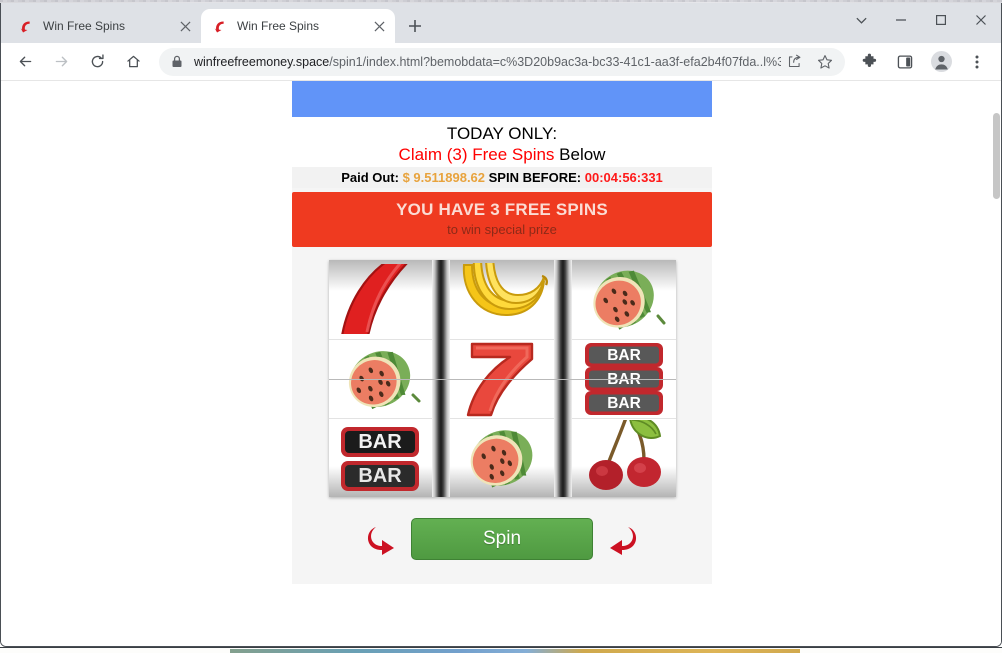 The height and width of the screenshot is (653, 1002). I want to click on star-icon, so click(826, 62).